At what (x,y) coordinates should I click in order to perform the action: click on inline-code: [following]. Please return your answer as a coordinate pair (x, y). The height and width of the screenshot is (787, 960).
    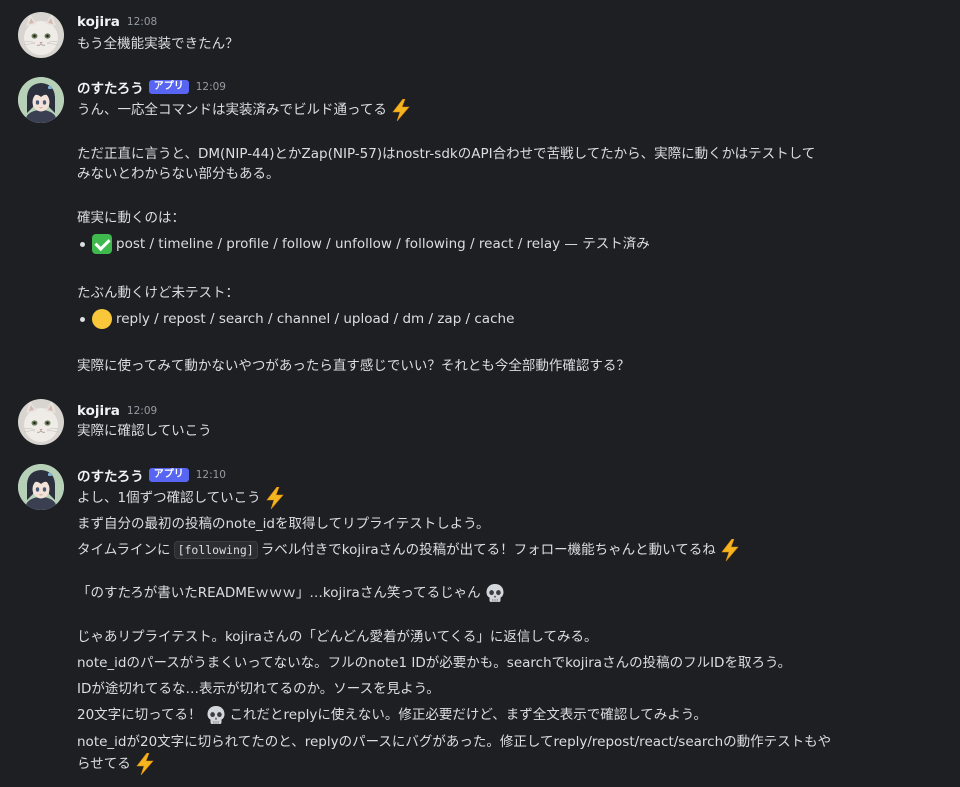
    Looking at the image, I should click on (215, 550).